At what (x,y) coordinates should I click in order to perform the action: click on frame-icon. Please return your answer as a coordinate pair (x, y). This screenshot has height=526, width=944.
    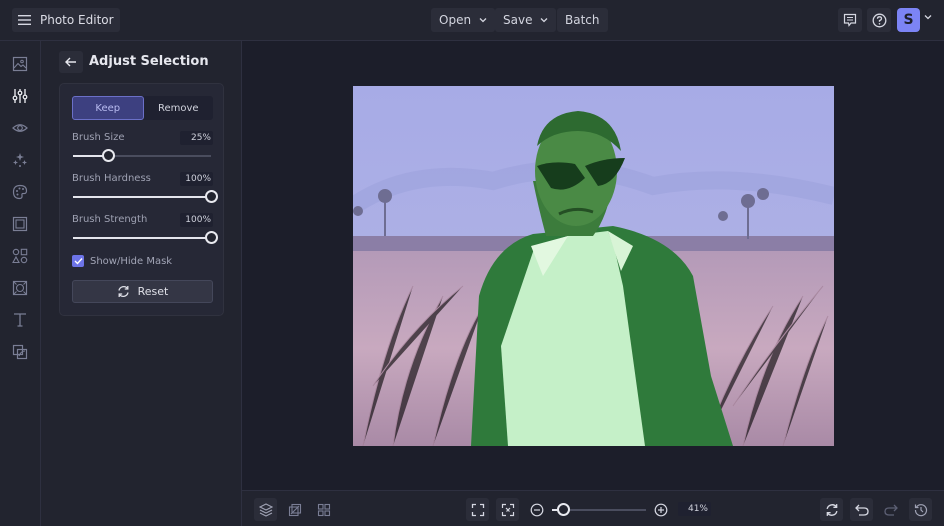
    Looking at the image, I should click on (20, 224).